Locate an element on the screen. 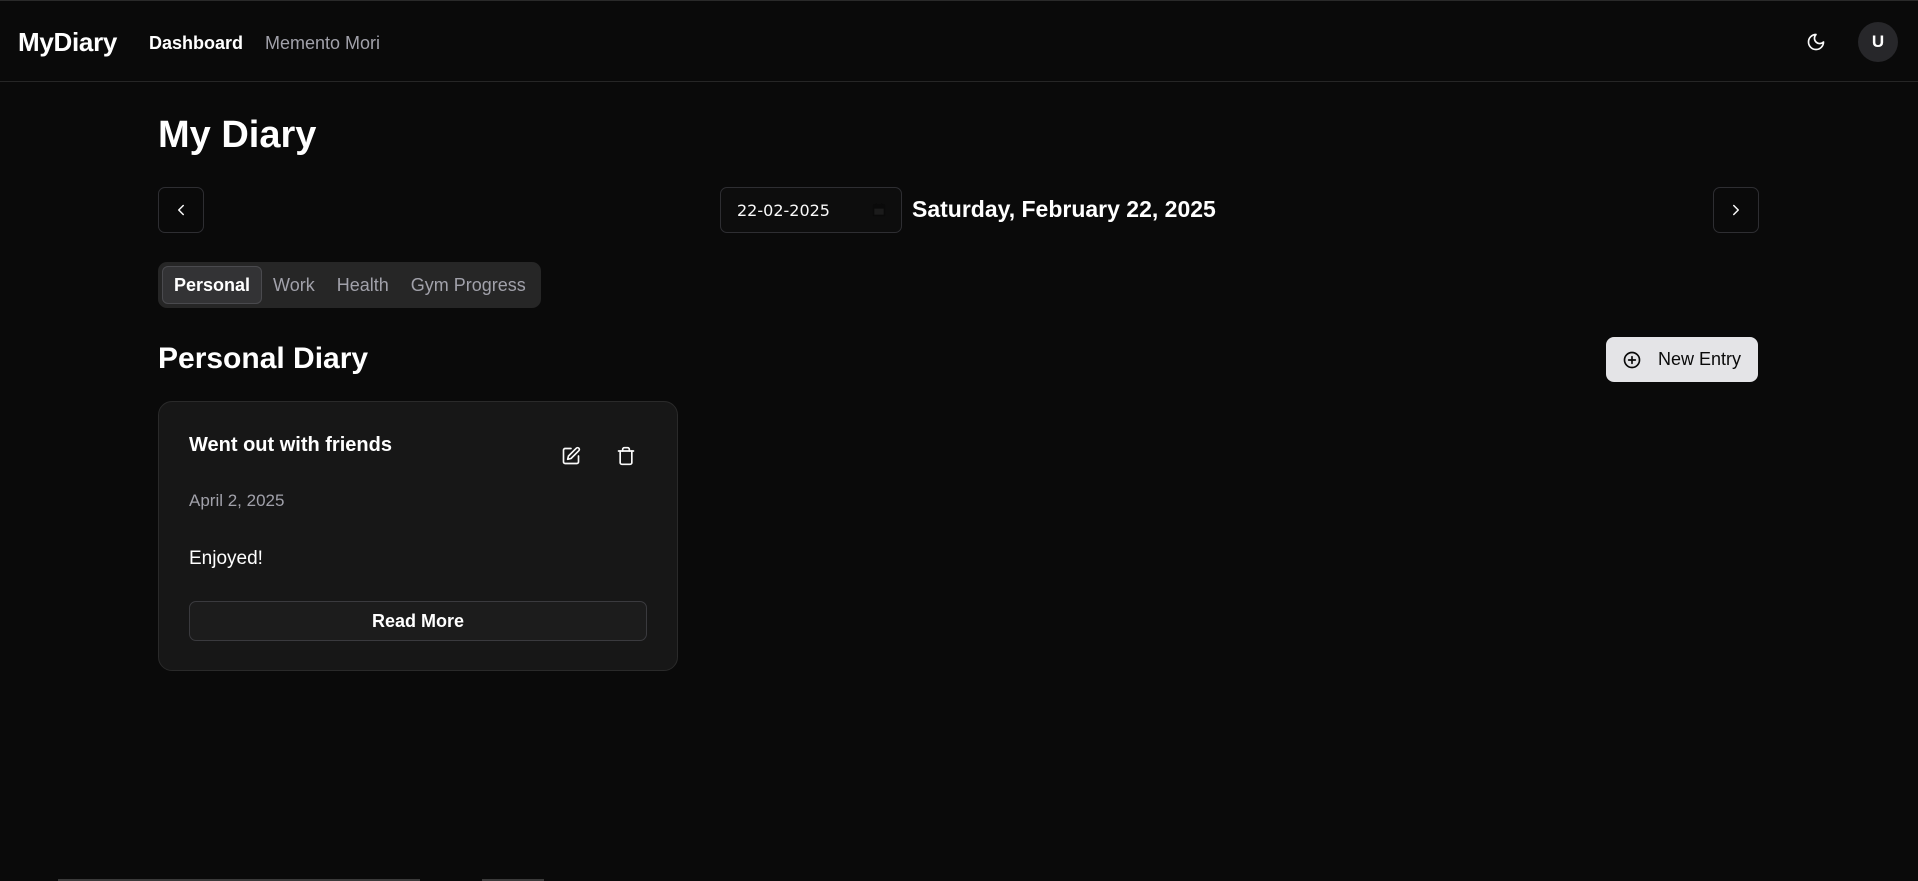 The image size is (1918, 881). read-more-button: Read More is located at coordinates (418, 621).